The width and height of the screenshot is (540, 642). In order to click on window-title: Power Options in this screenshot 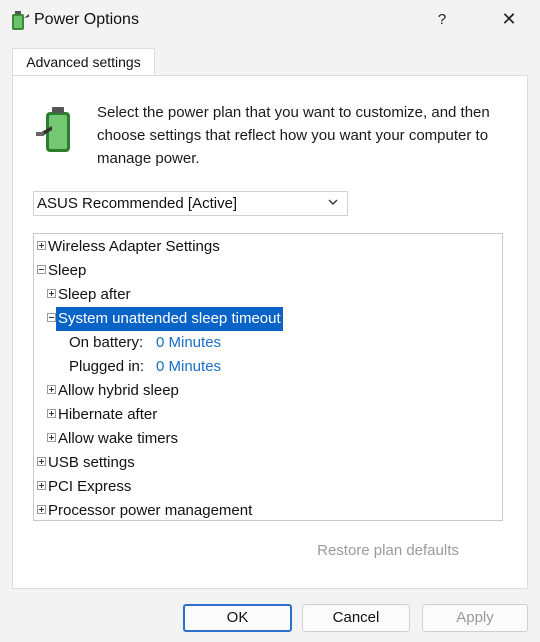, I will do `click(86, 19)`.